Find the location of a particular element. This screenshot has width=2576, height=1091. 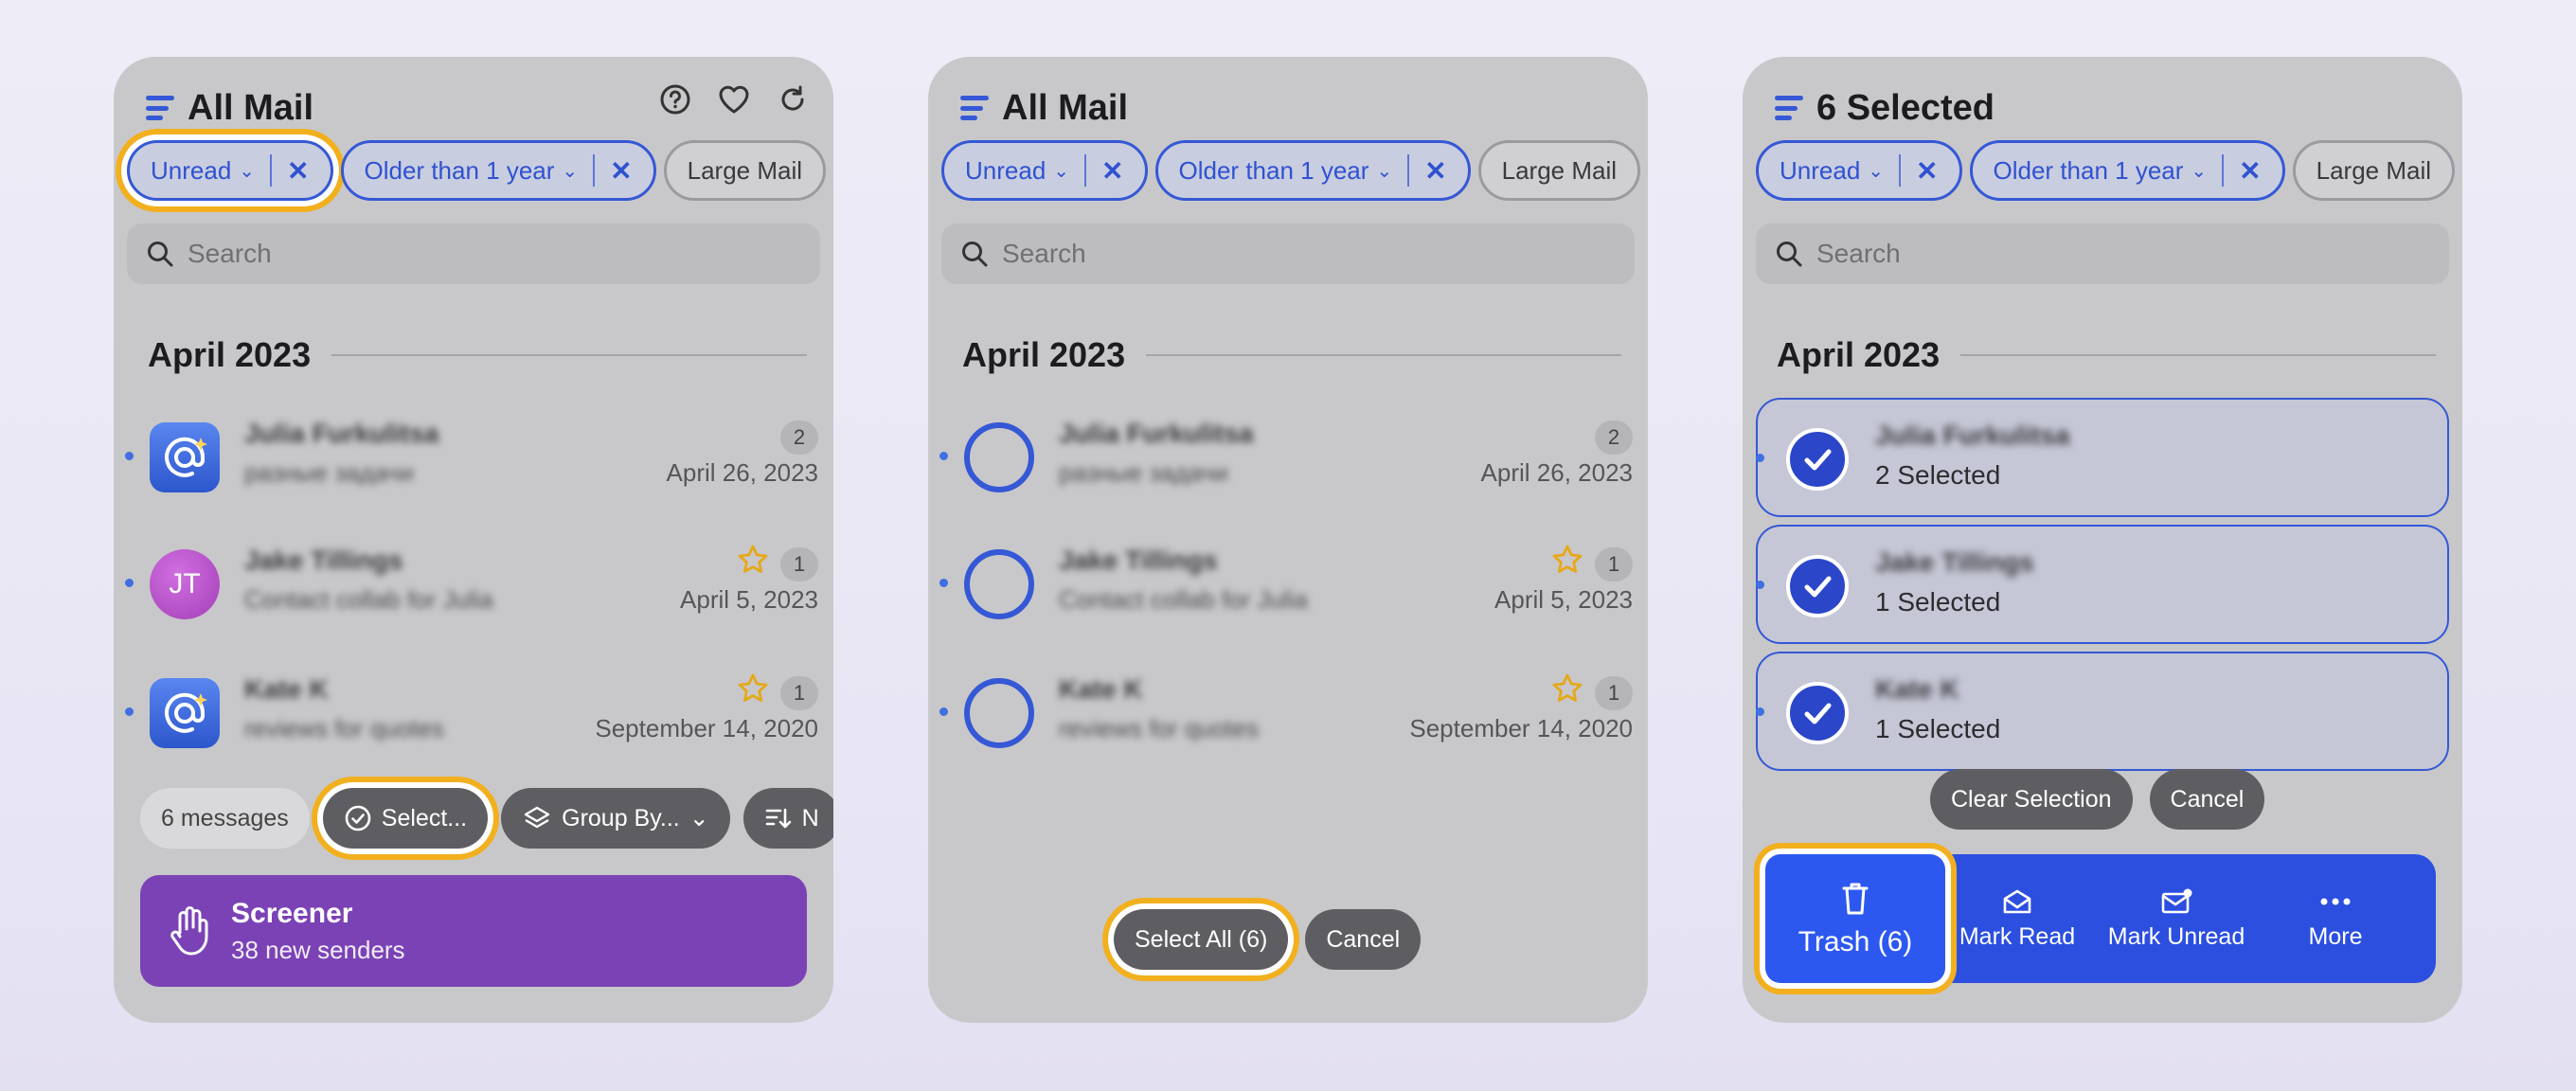

mark-unread-button: Mark Unread is located at coordinates (2176, 919).